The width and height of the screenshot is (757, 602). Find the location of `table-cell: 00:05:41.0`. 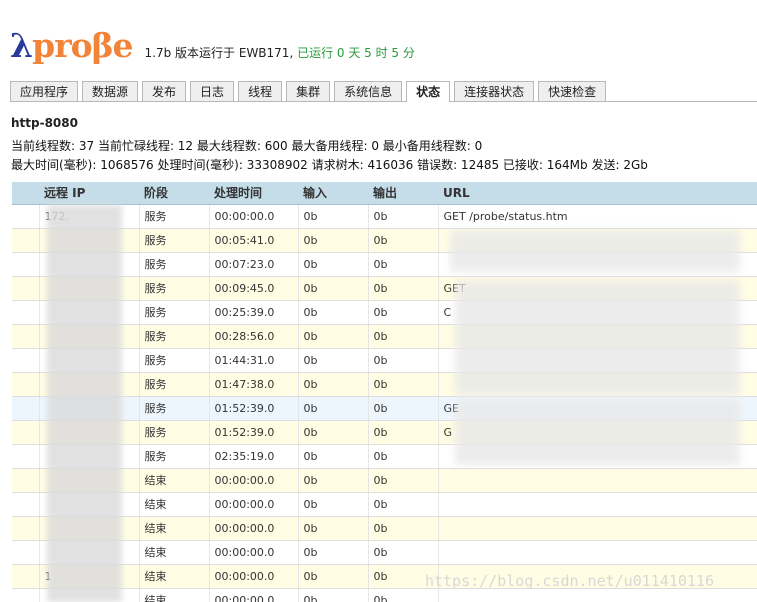

table-cell: 00:05:41.0 is located at coordinates (254, 240).